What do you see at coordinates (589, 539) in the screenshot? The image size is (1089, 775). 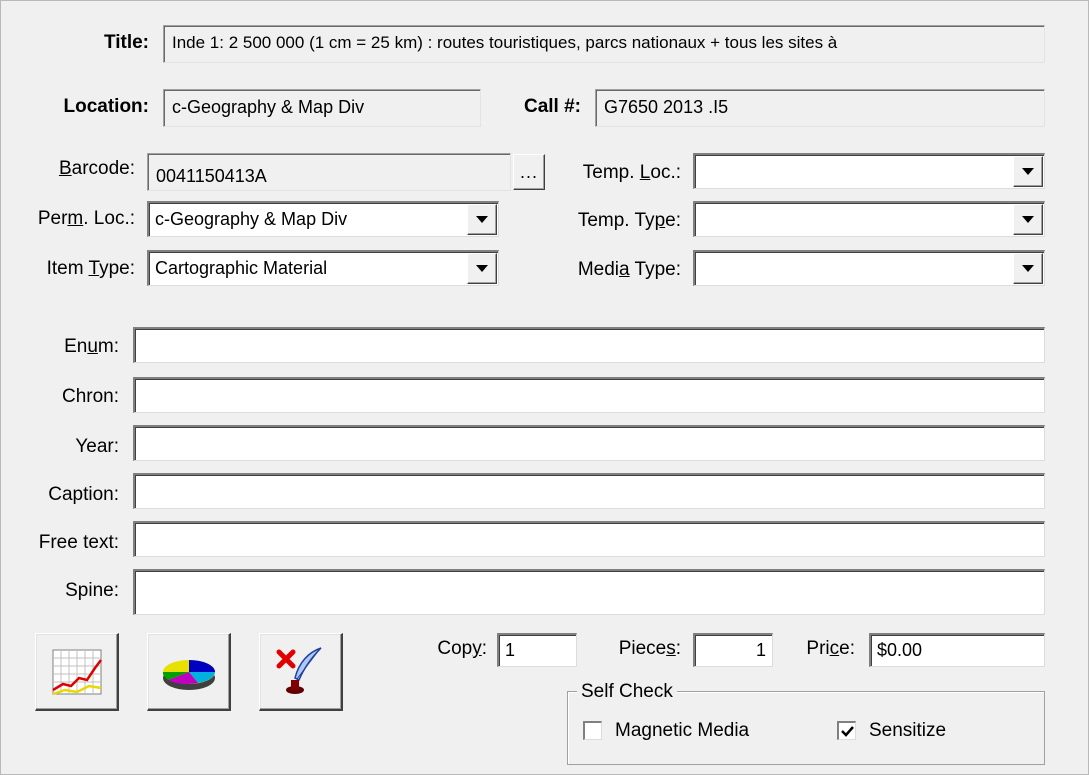 I see `free-text-input` at bounding box center [589, 539].